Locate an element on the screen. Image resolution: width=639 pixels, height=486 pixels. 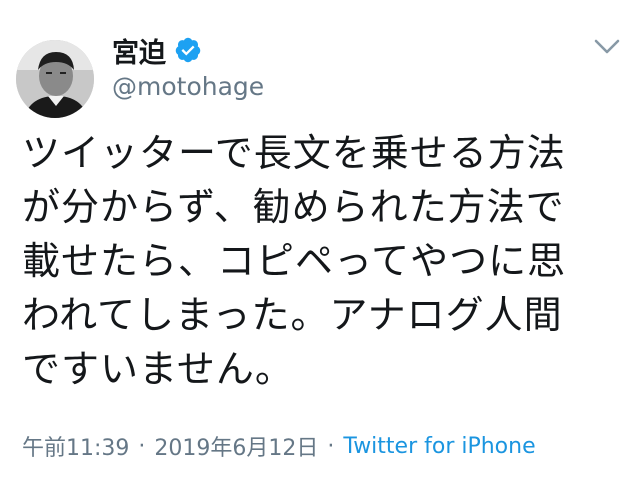
display-name: 宮迫 is located at coordinates (139, 50).